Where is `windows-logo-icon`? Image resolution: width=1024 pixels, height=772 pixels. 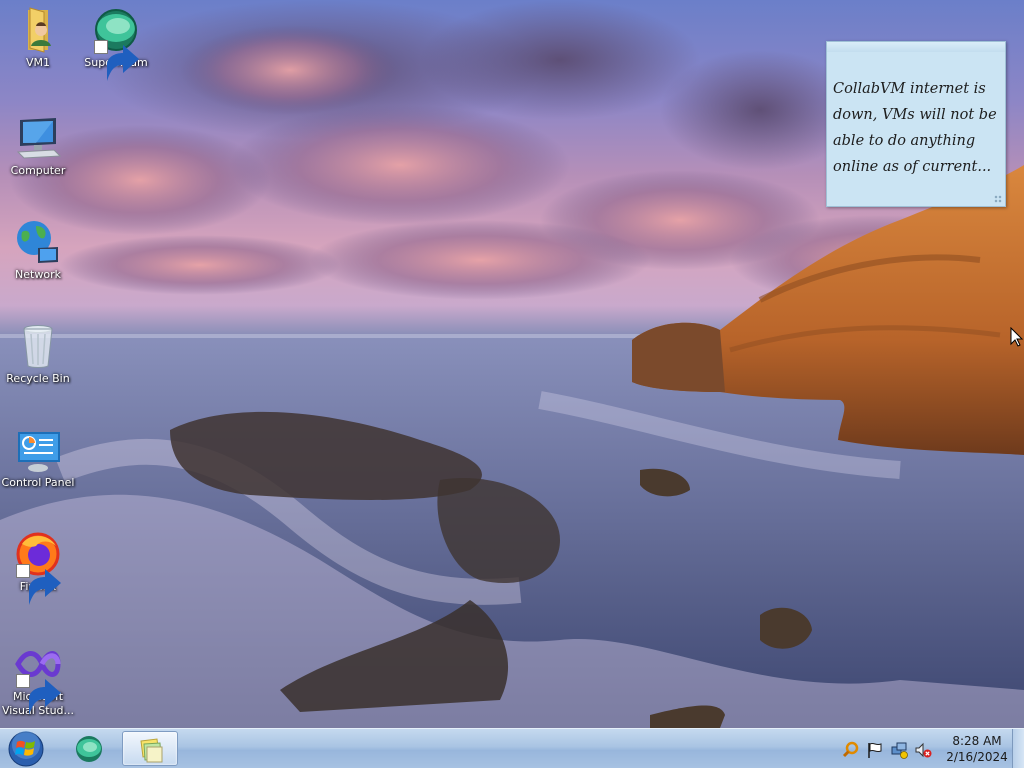 windows-logo-icon is located at coordinates (26, 749).